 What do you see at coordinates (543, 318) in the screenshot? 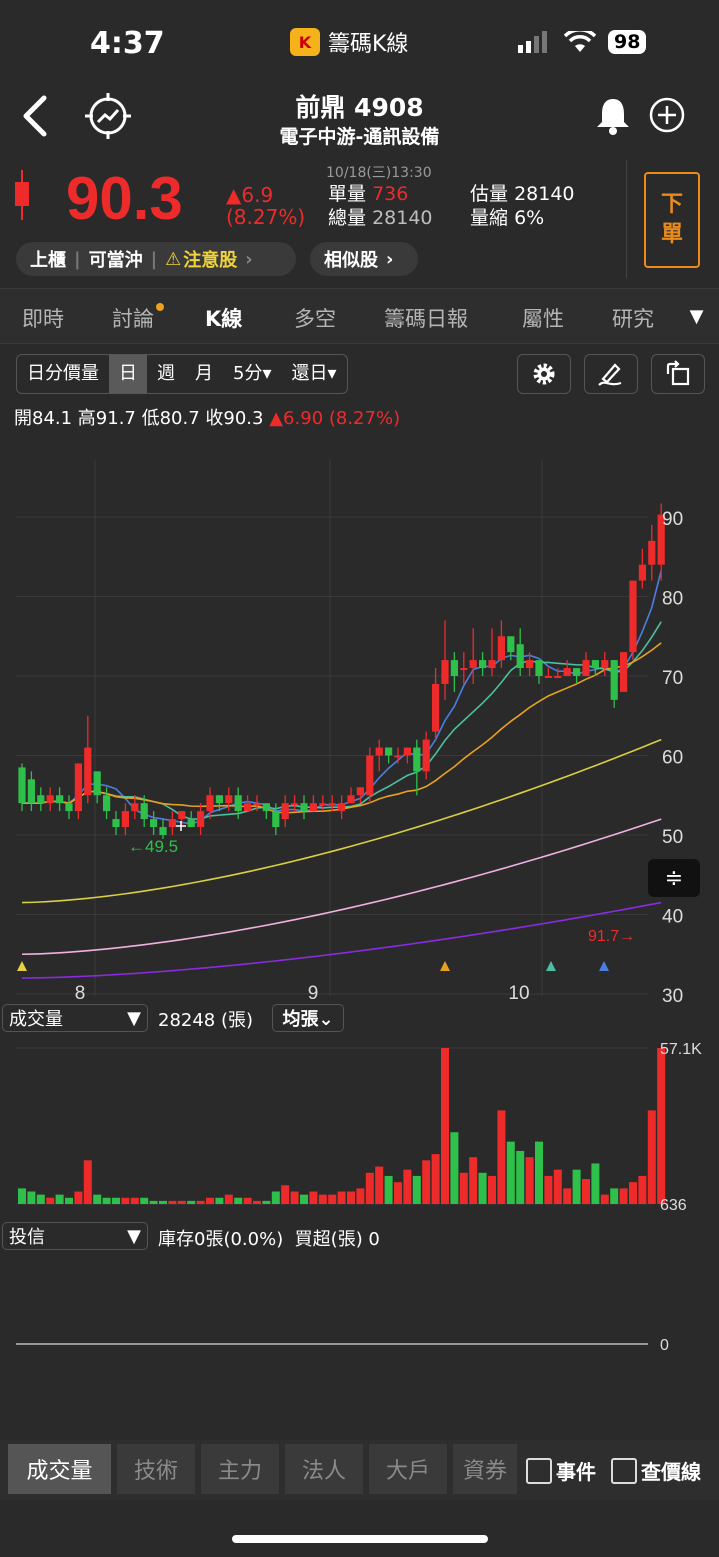
I see `tab-attributes: 屬性` at bounding box center [543, 318].